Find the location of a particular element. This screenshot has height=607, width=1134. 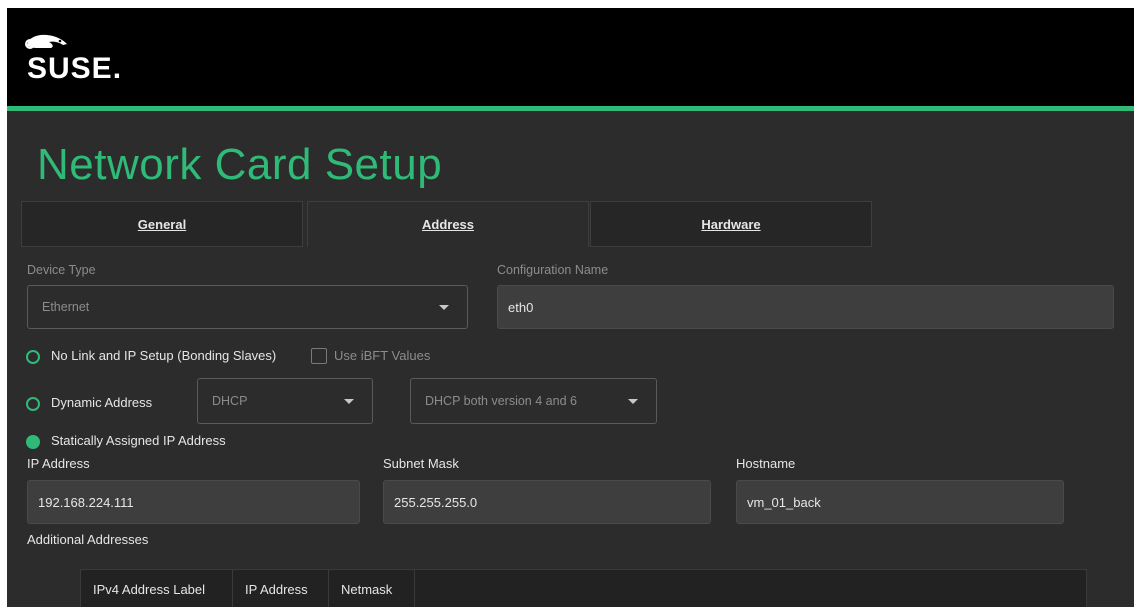

tab-address: Address is located at coordinates (448, 224).